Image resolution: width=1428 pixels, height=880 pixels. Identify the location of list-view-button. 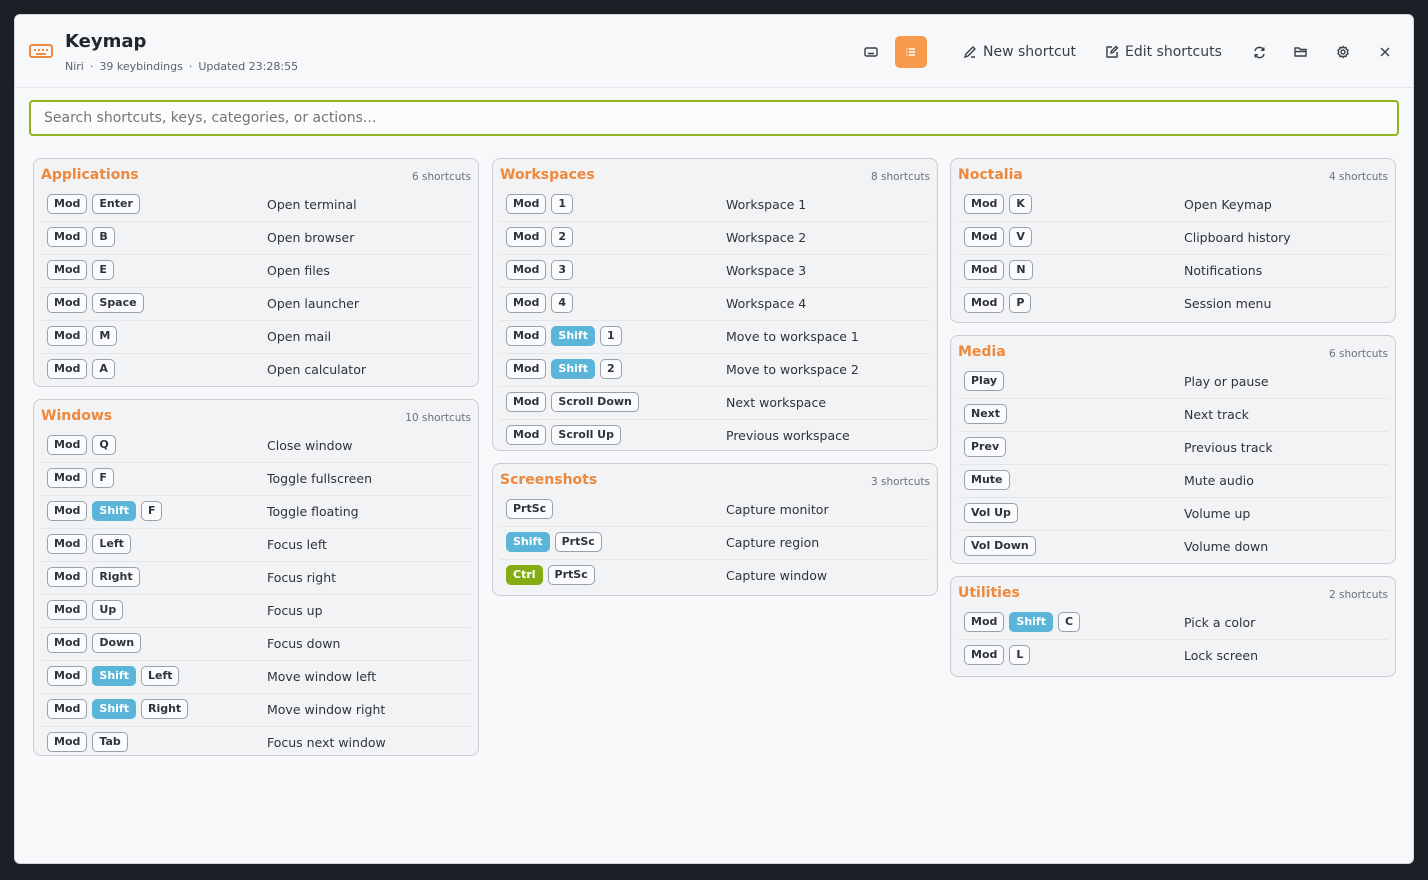
(911, 52).